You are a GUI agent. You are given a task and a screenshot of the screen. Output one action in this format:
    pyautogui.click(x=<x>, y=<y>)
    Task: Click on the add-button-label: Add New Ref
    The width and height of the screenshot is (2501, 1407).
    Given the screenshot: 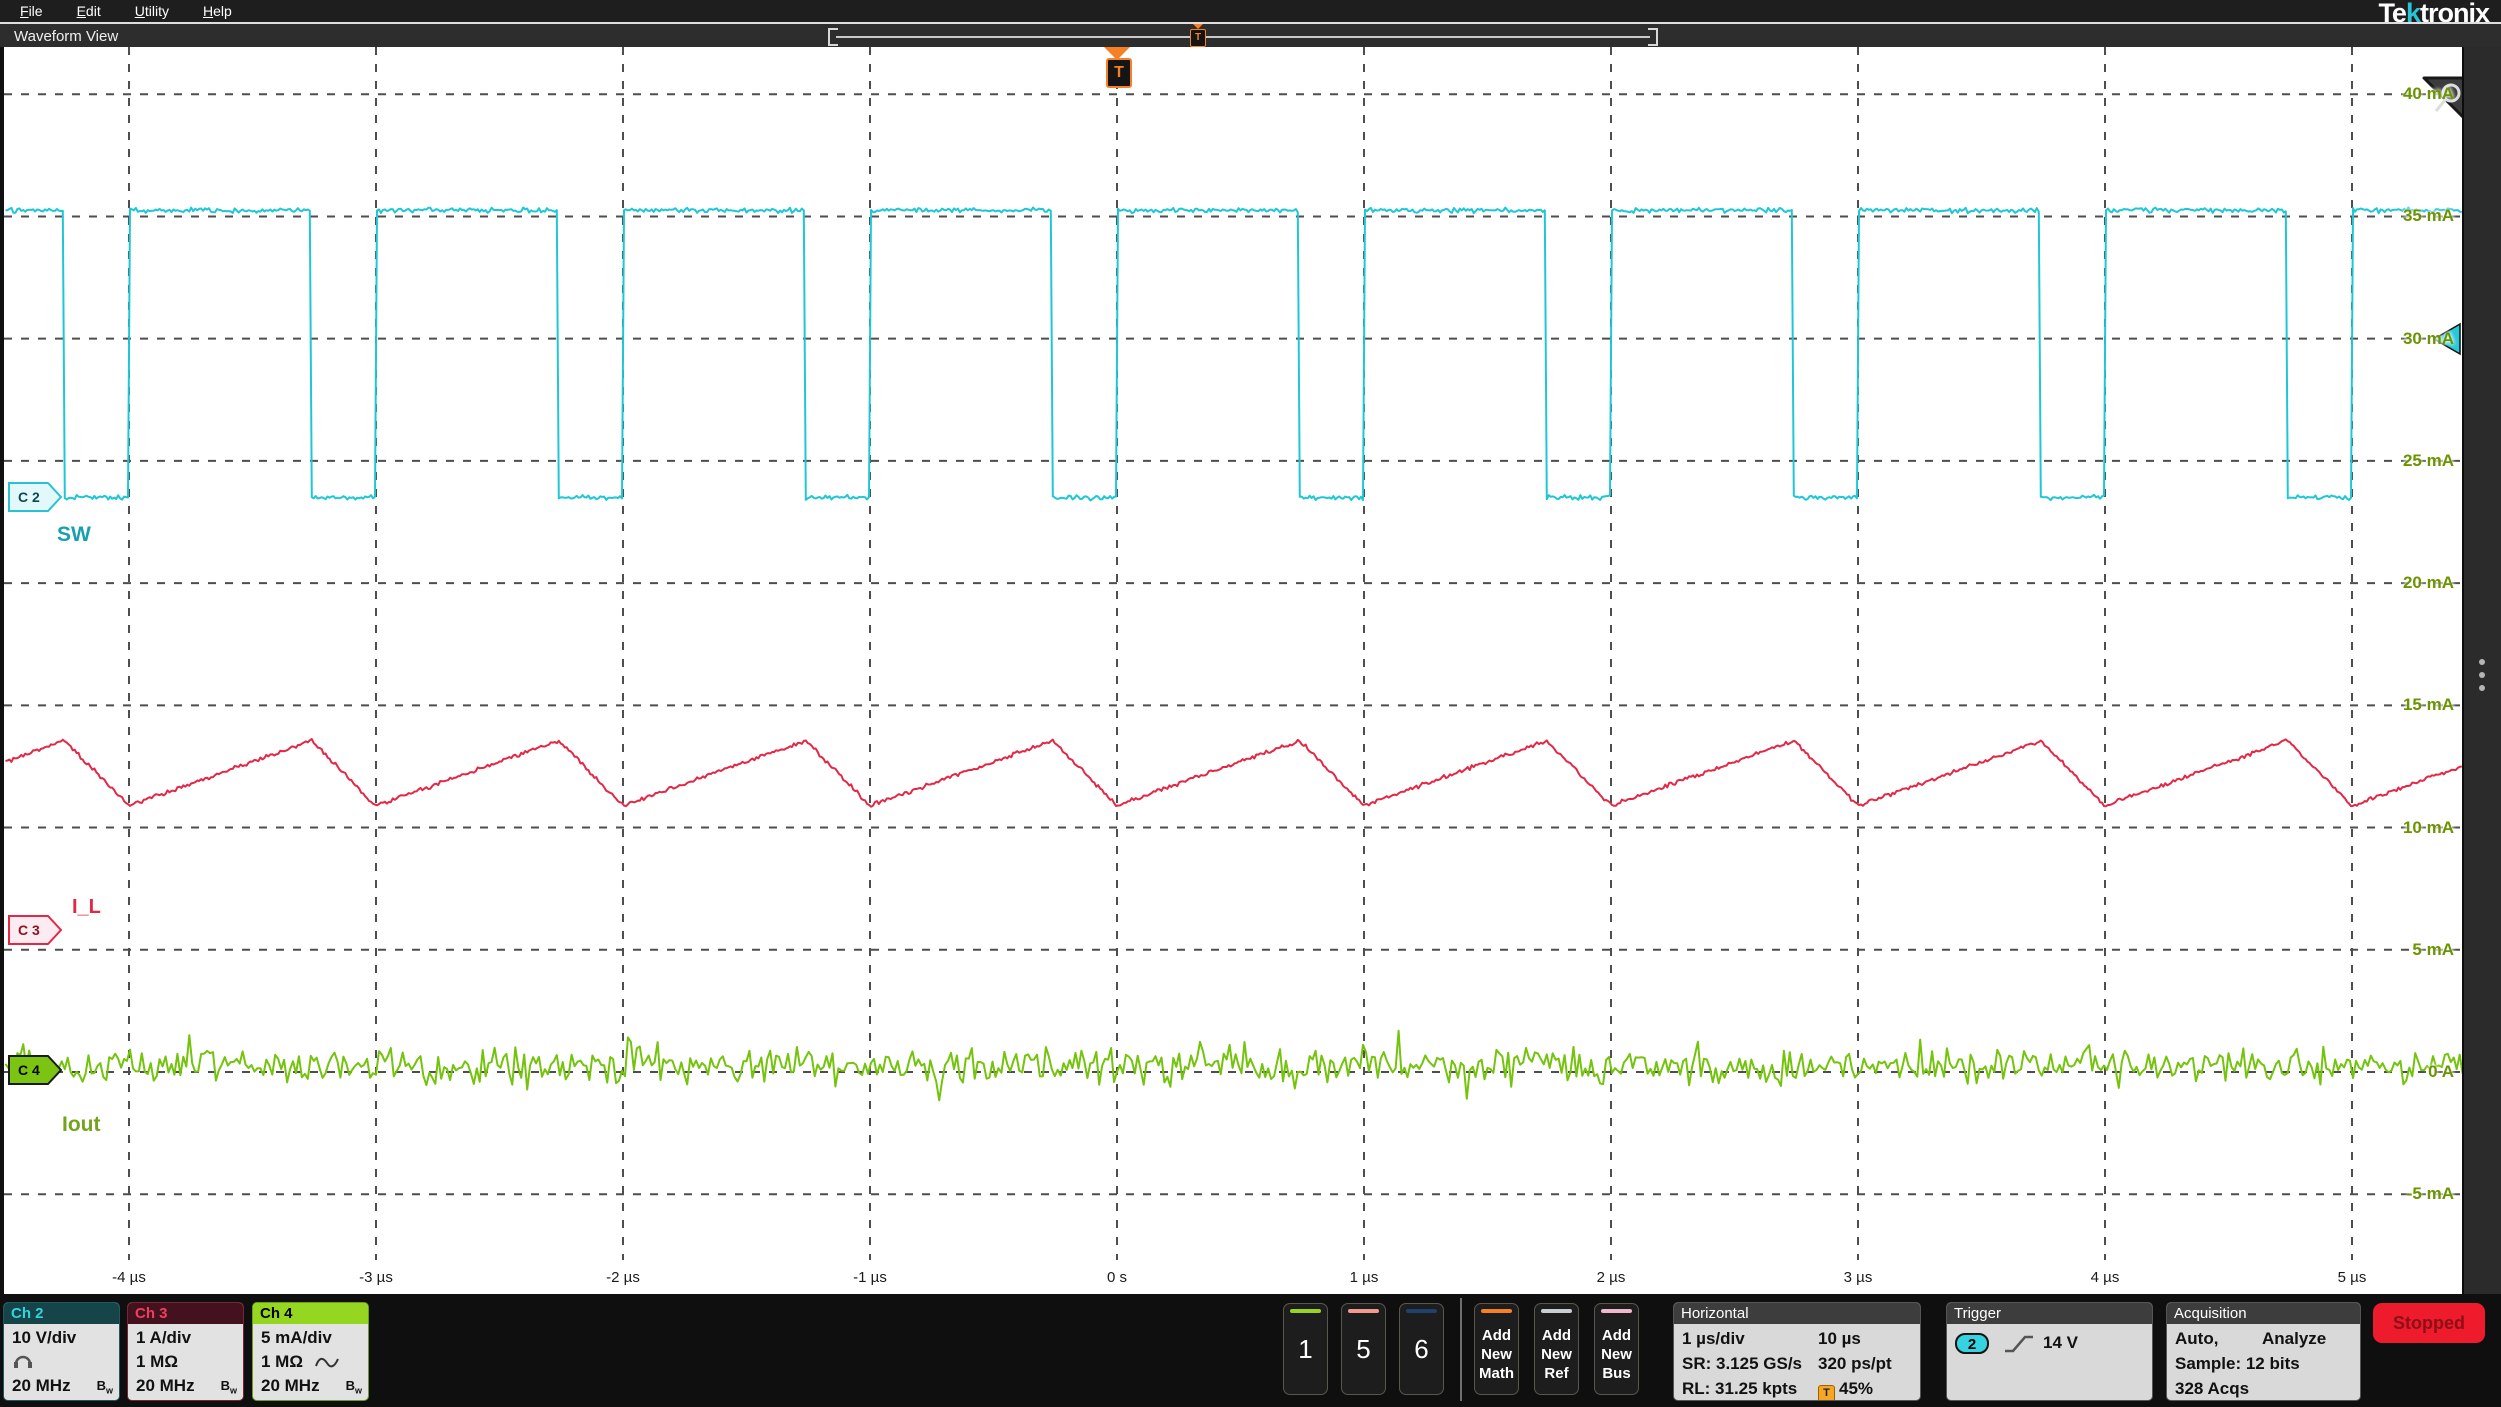 What is the action you would take?
    pyautogui.click(x=1556, y=1354)
    